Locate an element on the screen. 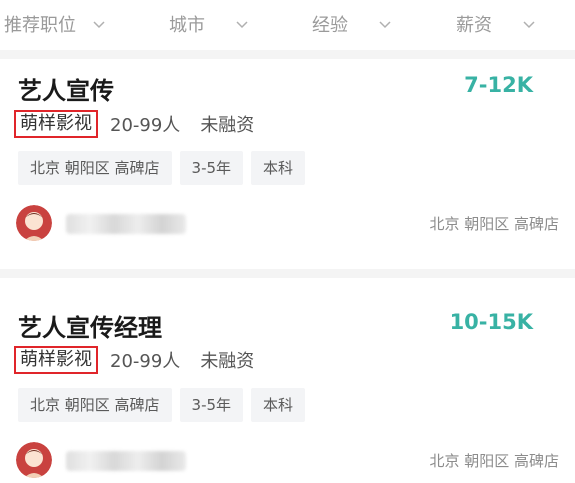  filter-label: 城市 is located at coordinates (187, 25).